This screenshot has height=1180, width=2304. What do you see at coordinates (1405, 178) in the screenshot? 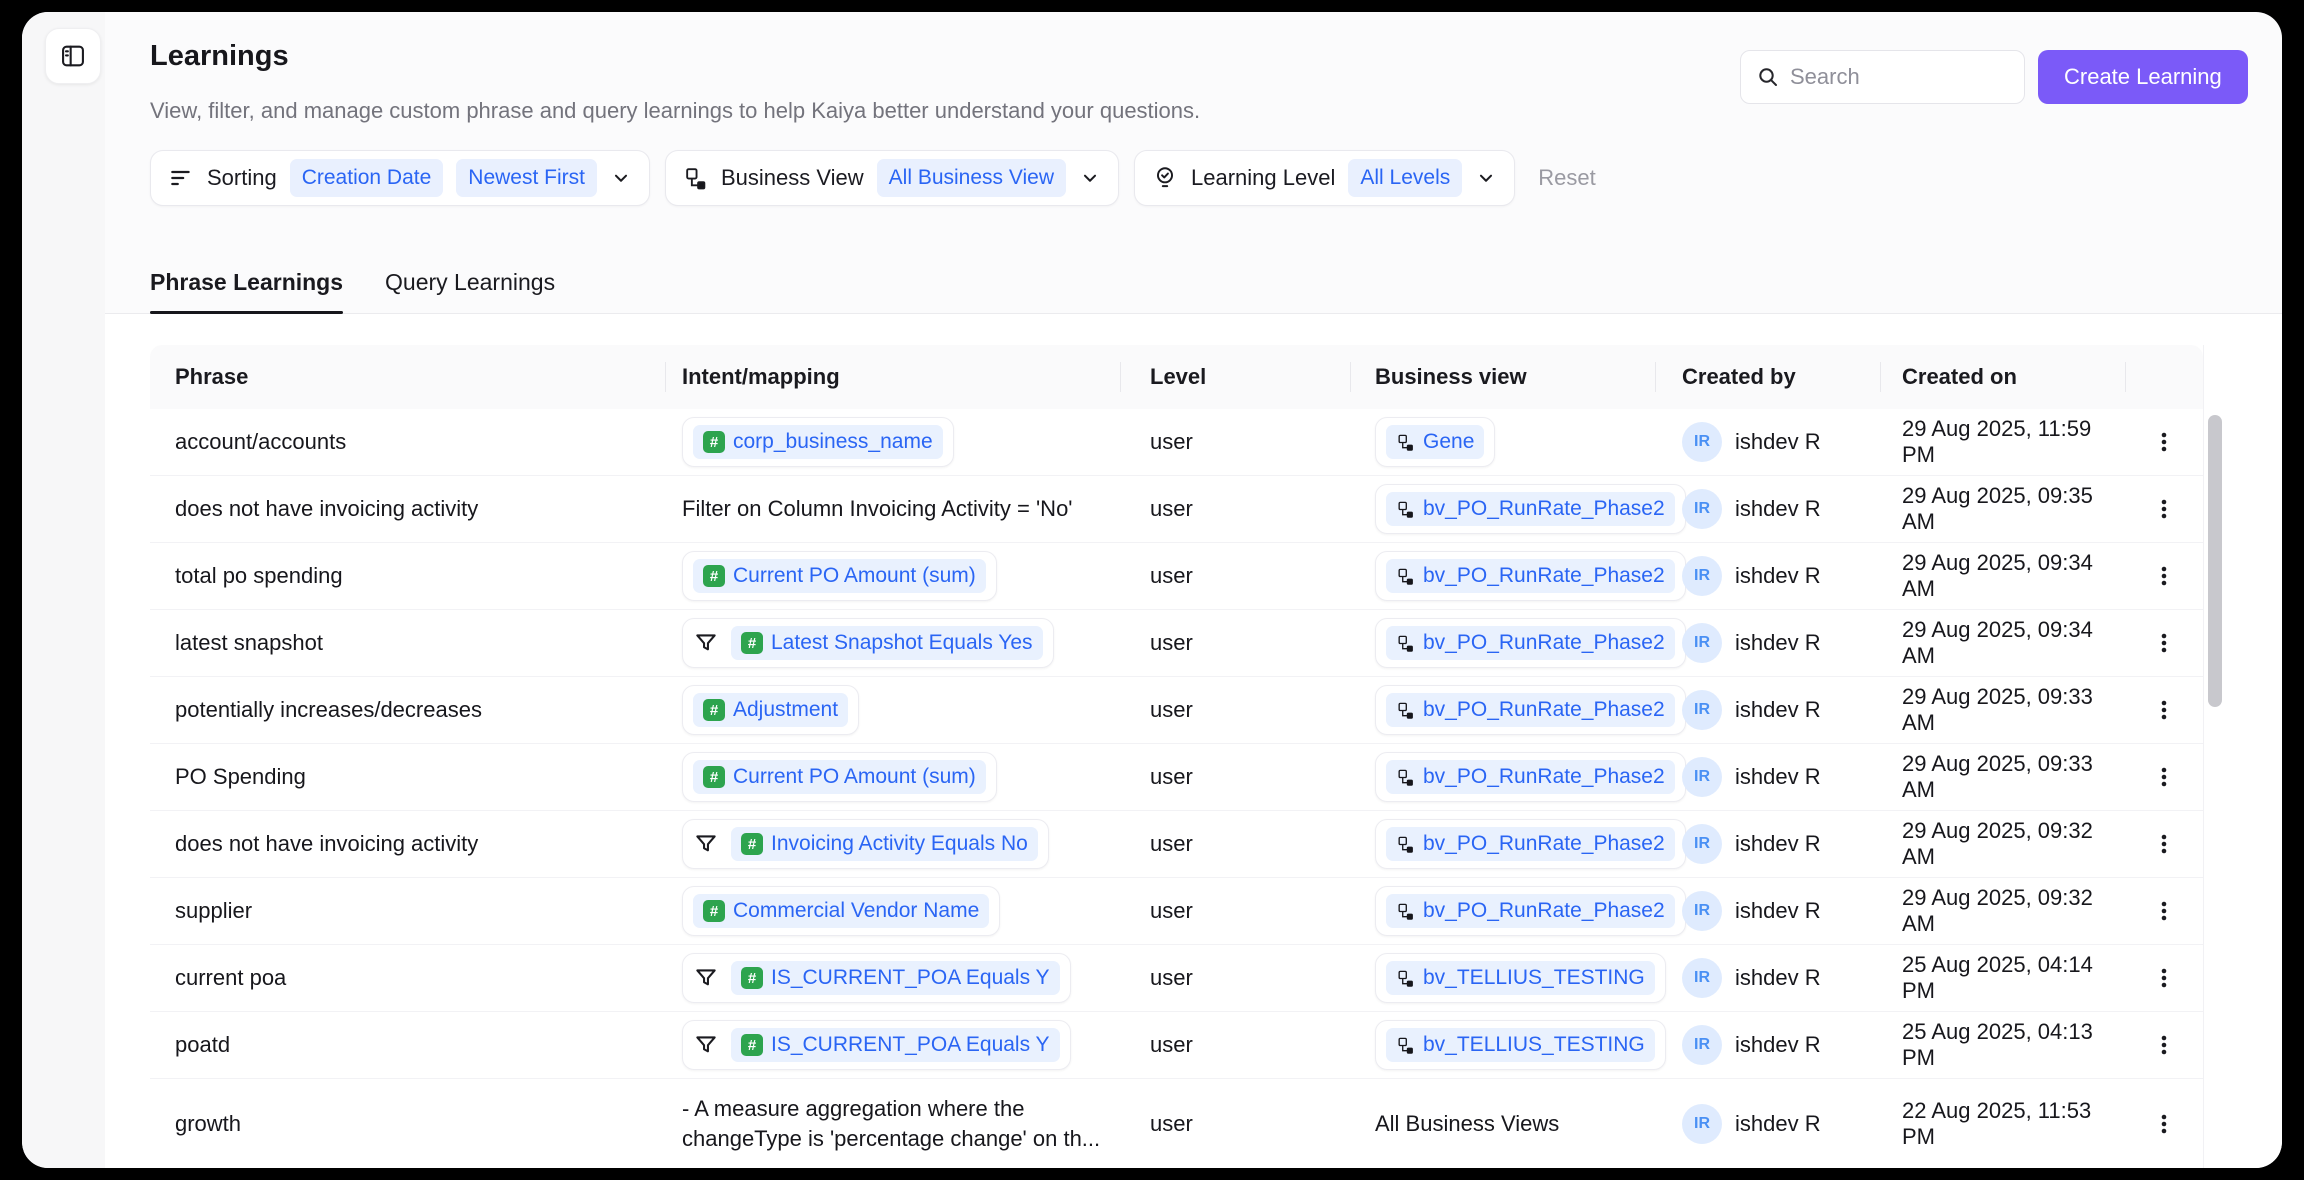
I see `learning-level-value: All Levels` at bounding box center [1405, 178].